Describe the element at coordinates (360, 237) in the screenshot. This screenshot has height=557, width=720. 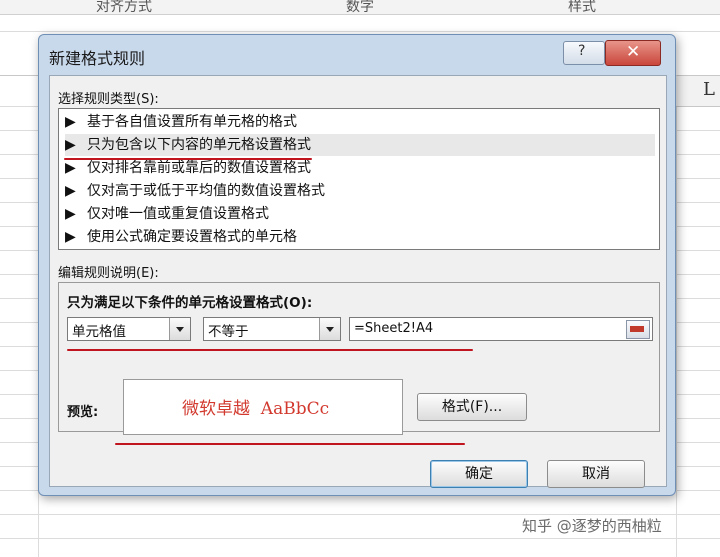
I see `rule-type-item: ▶ 使用公式确定要设置格式的单元格` at that location.